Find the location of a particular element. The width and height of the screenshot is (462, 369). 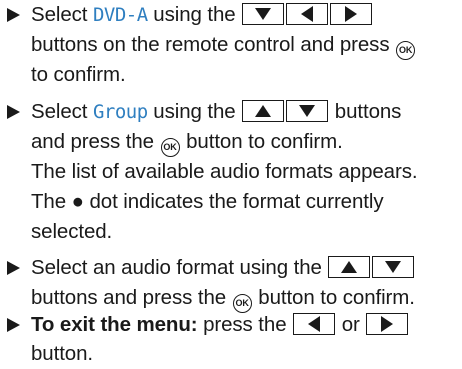

step1-line3: to confirm. is located at coordinates (78, 75).